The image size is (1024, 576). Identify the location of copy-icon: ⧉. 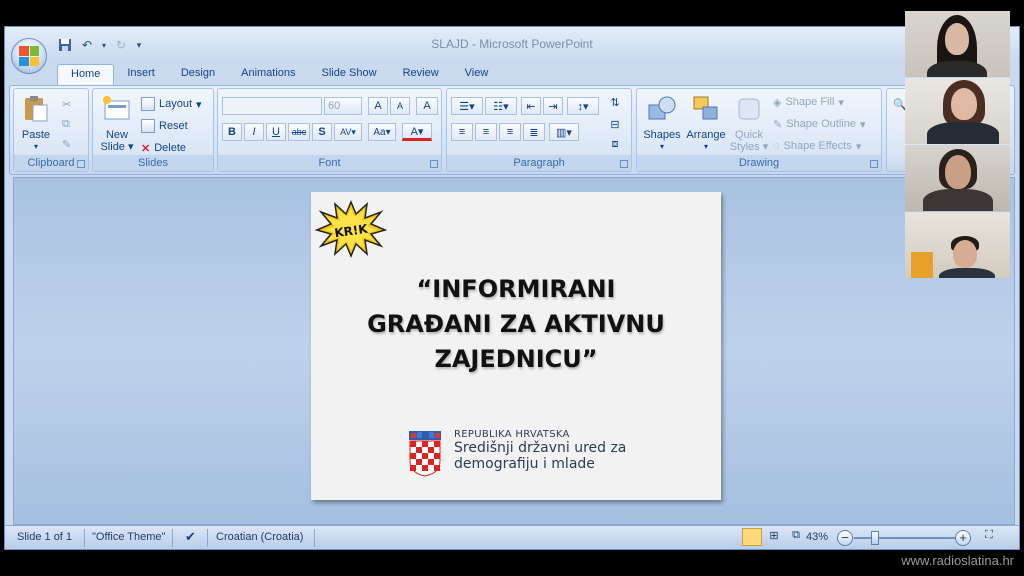
(66, 124).